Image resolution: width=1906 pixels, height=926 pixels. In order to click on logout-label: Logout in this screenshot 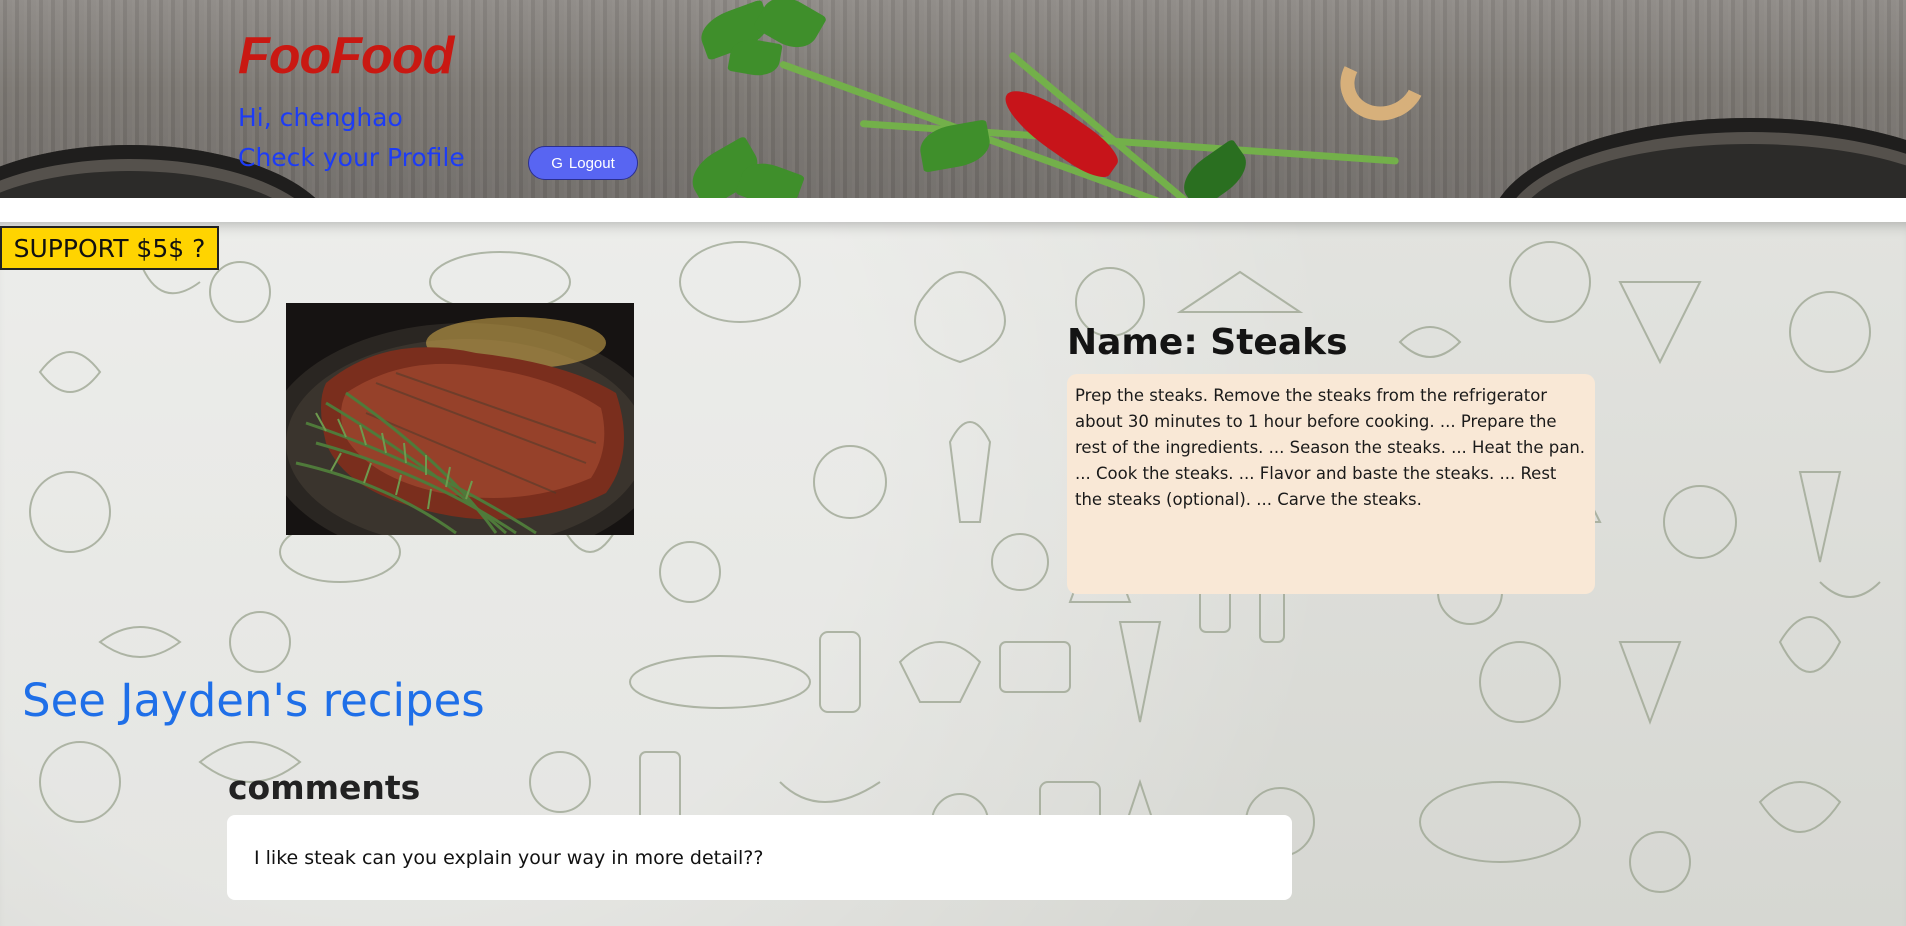, I will do `click(591, 163)`.